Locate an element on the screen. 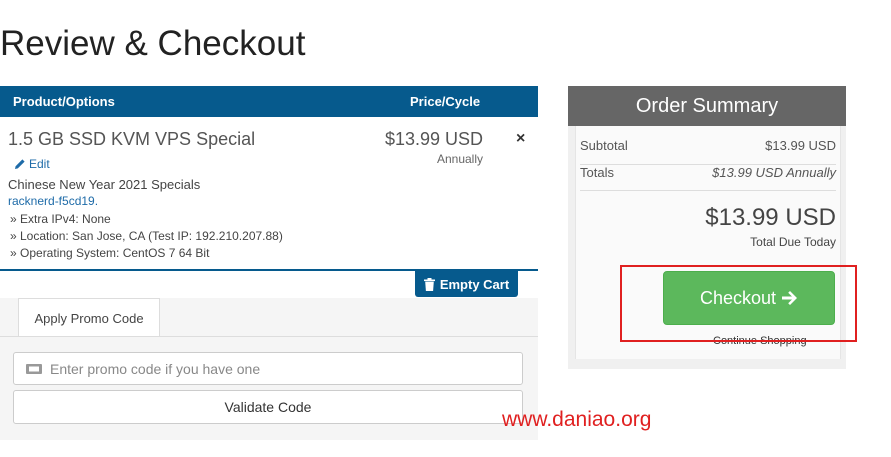 The width and height of the screenshot is (891, 457). edit-product-link: Edit is located at coordinates (32, 164).